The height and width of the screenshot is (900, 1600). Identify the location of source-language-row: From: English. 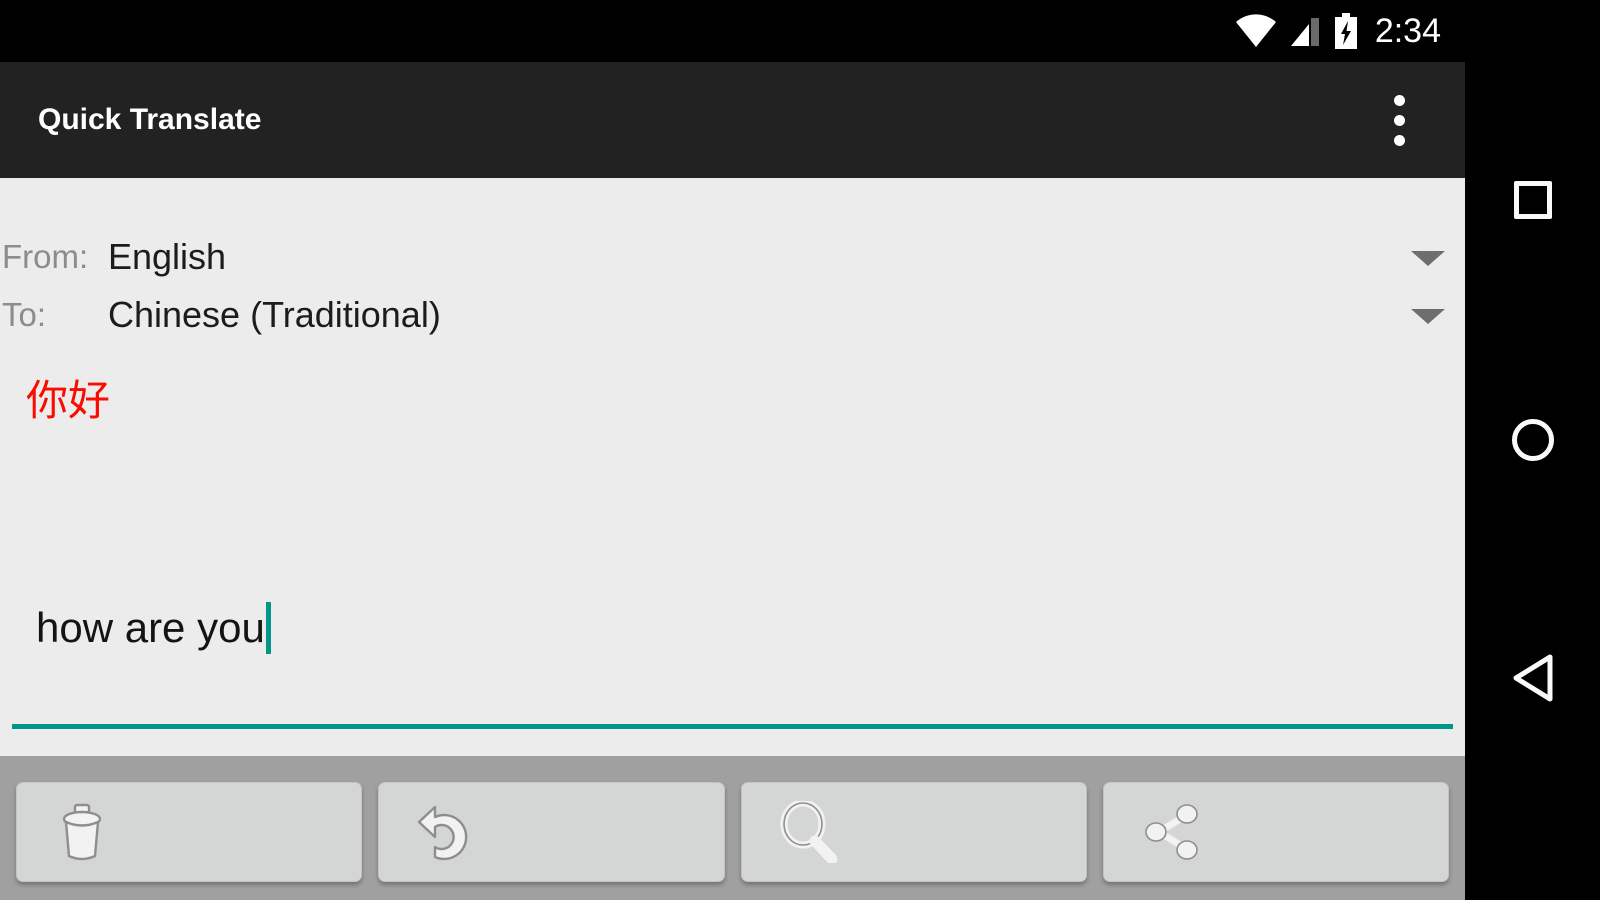
(732, 257).